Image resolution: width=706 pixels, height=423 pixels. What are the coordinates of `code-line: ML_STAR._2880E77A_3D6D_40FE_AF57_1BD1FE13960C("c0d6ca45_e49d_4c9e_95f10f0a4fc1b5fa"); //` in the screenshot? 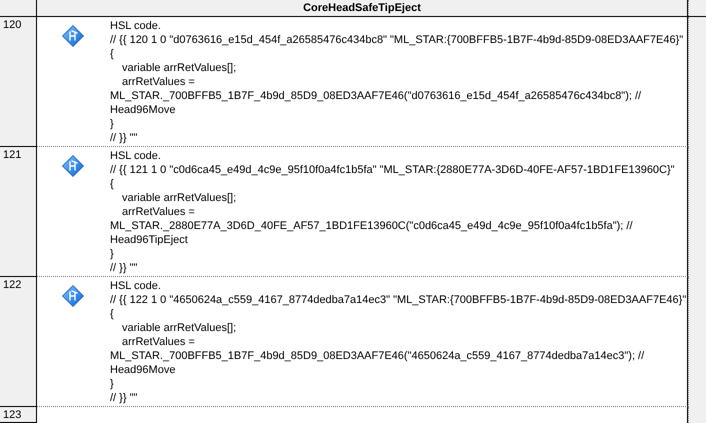 It's located at (372, 226).